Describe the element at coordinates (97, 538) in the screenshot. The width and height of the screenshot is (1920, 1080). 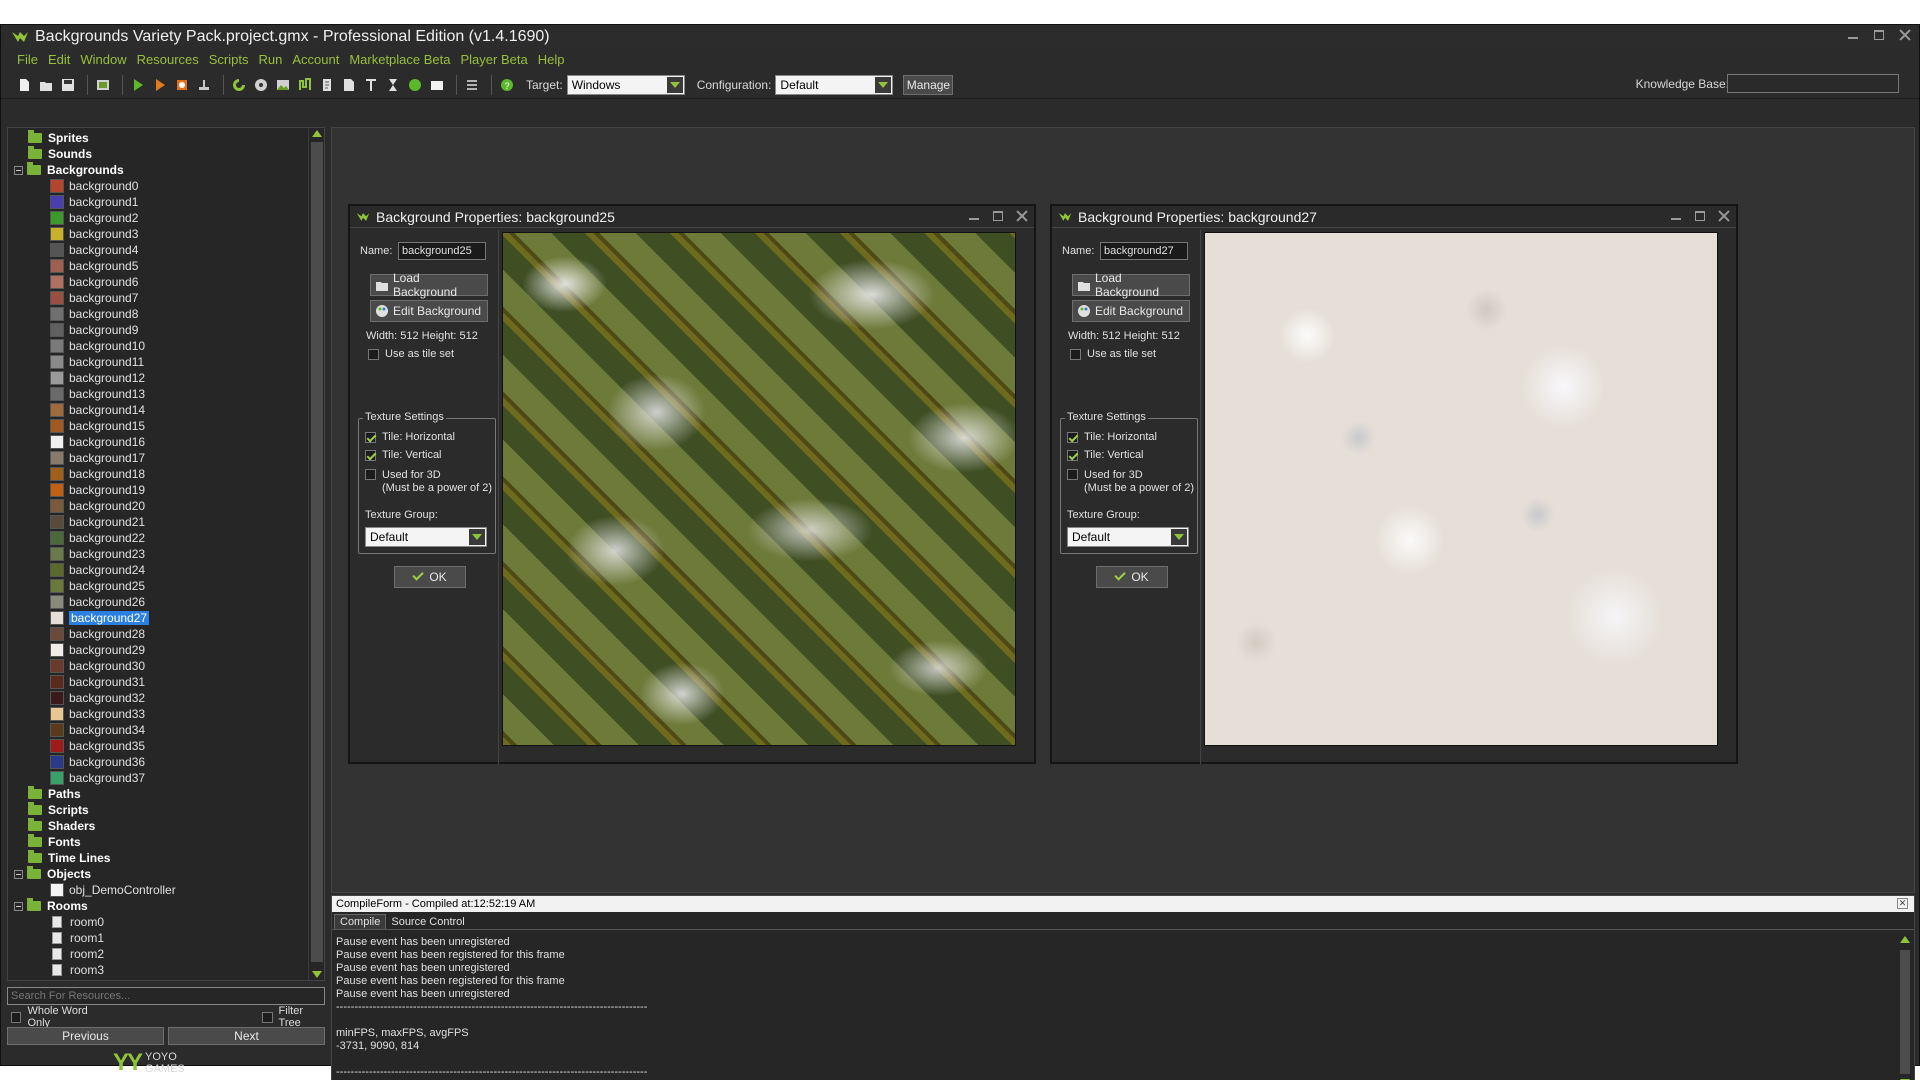
I see `tree-item: background22` at that location.